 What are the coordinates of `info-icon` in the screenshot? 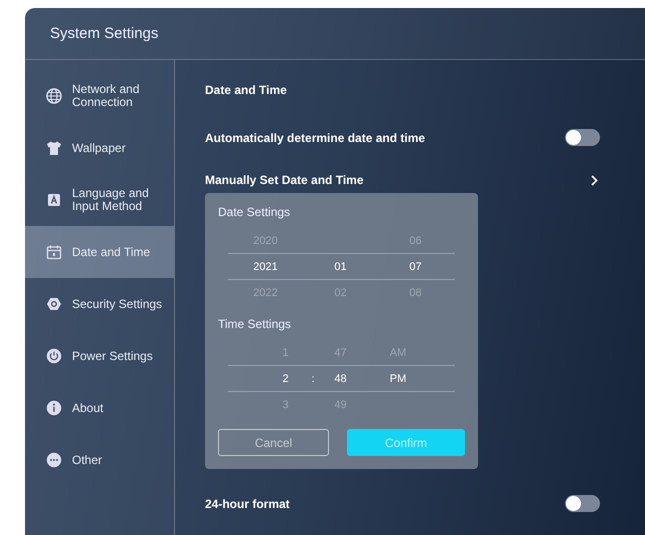 It's located at (54, 408).